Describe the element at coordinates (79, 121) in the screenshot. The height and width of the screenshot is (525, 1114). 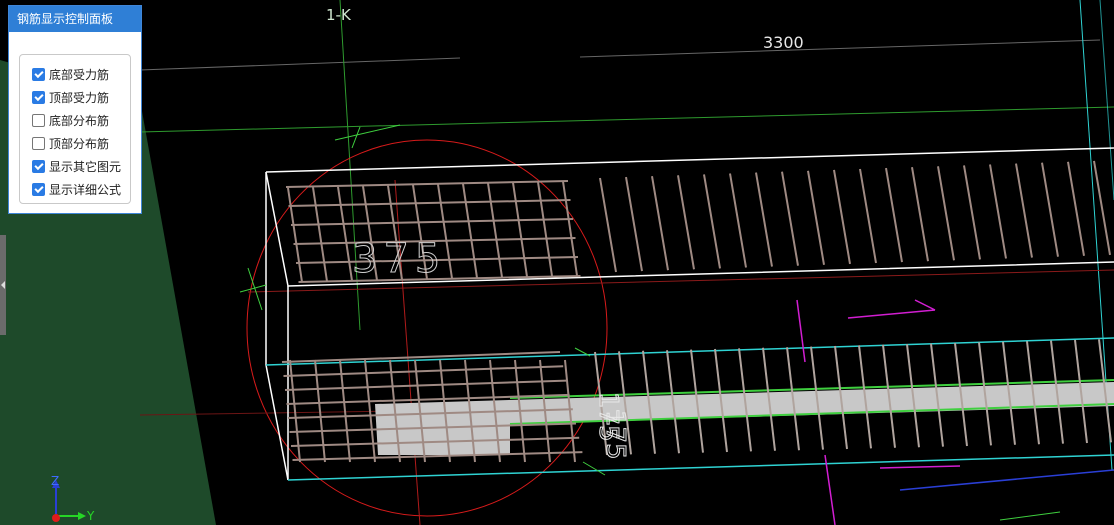
I see `option-label: 底部分布筋` at that location.